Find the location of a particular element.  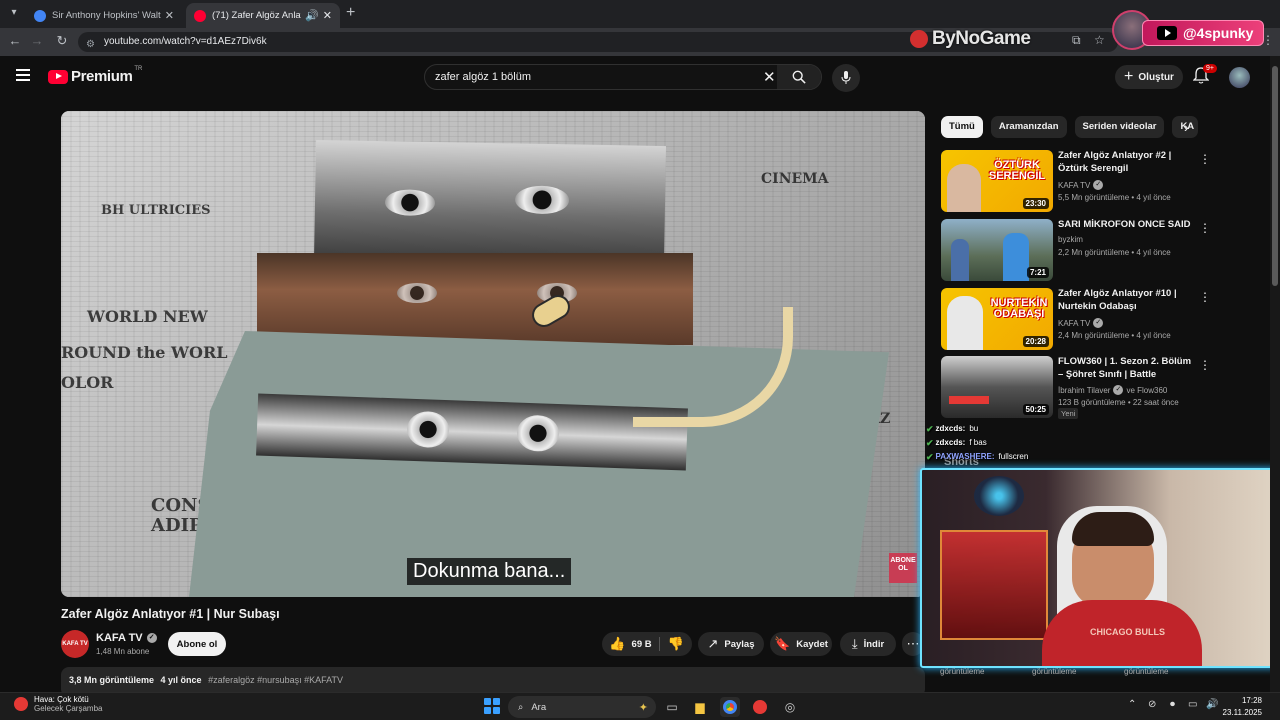

media-app-icon is located at coordinates (760, 707).